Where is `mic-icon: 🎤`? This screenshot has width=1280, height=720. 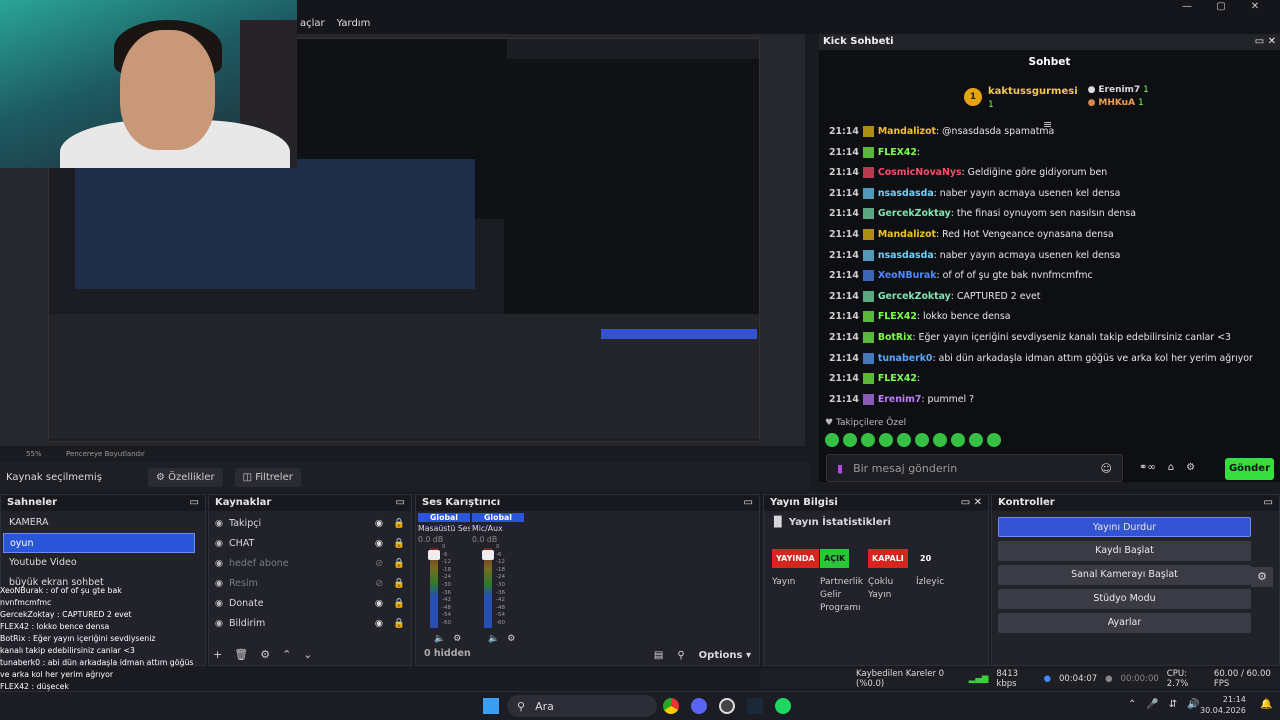
mic-icon: 🎤 is located at coordinates (1152, 704).